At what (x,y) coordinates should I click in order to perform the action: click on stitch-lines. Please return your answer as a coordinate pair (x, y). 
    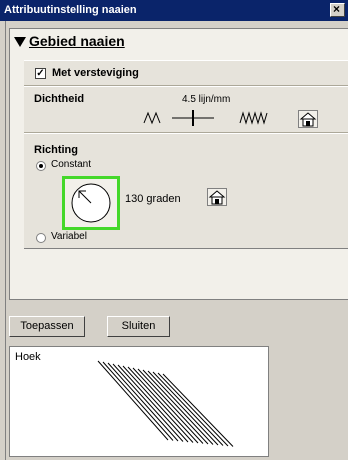
    Looking at the image, I should click on (165, 403).